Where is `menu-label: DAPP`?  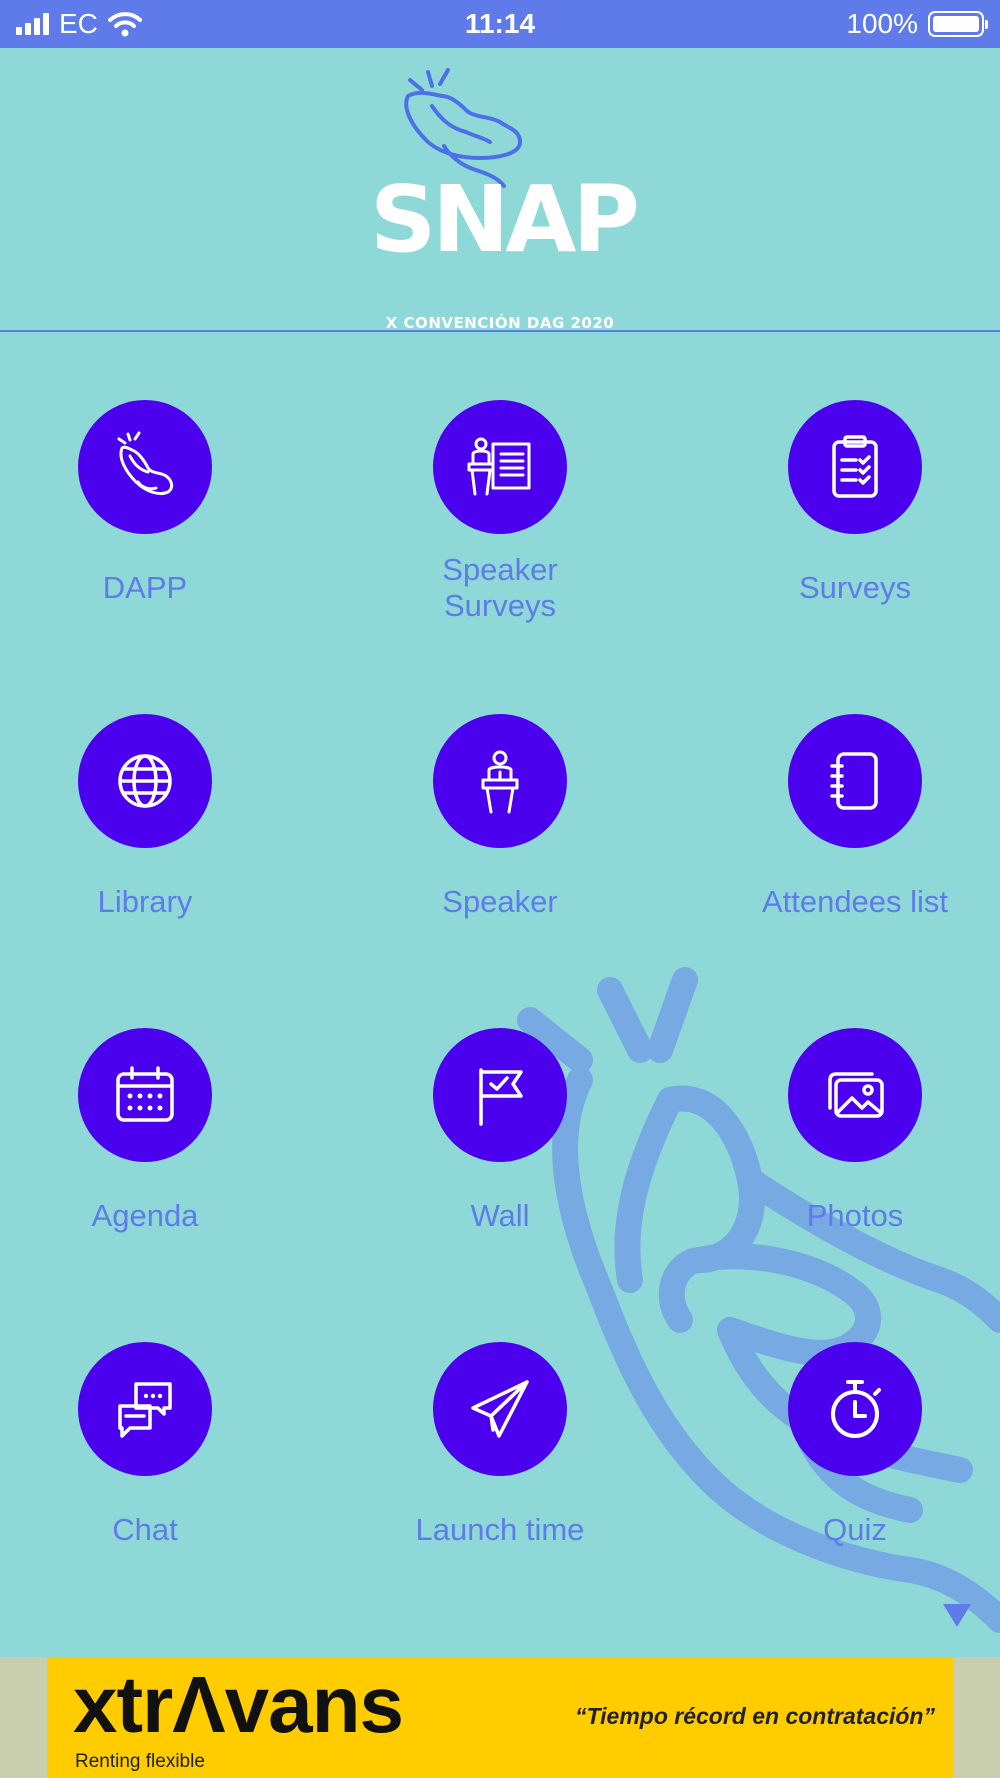
menu-label: DAPP is located at coordinates (145, 587).